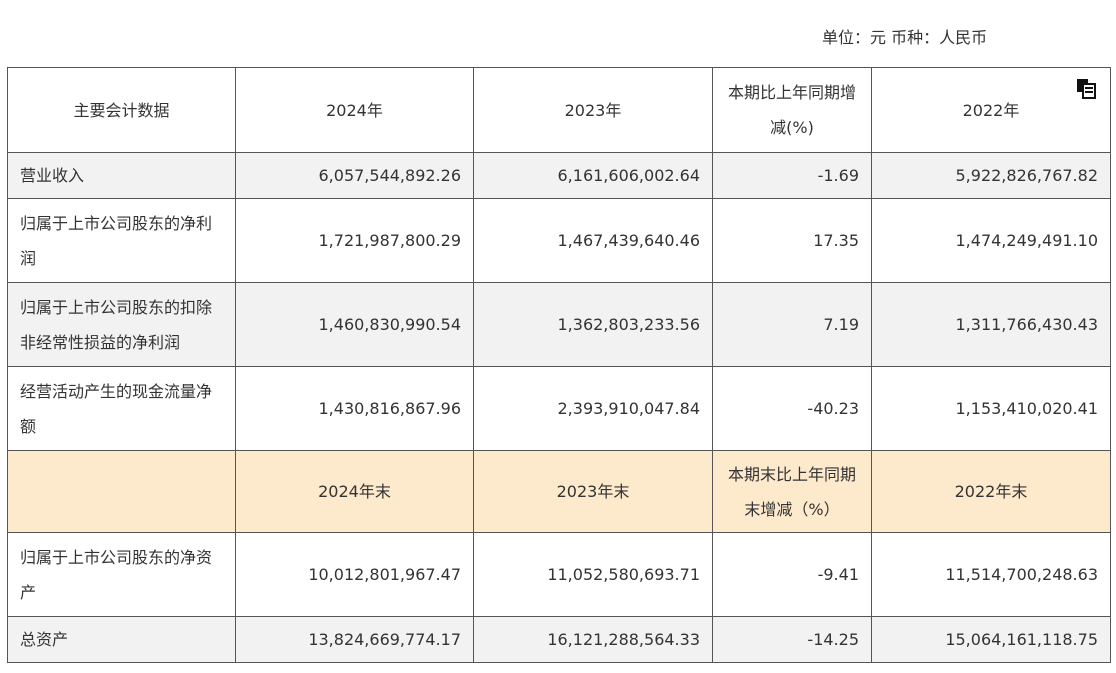 The width and height of the screenshot is (1116, 673). I want to click on value-2023: 11,052,580,693.71, so click(593, 574).